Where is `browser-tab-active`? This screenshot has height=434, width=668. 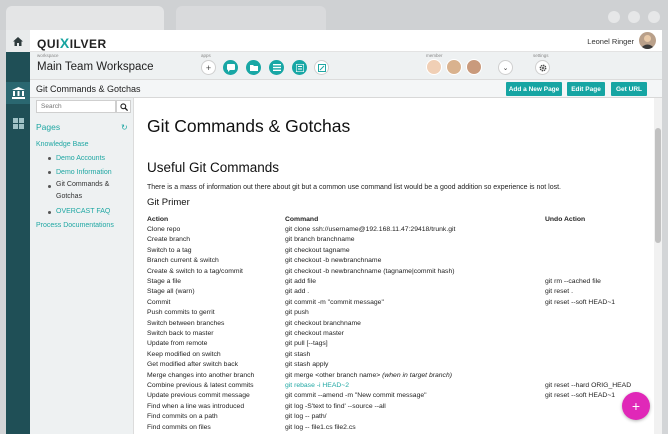 browser-tab-active is located at coordinates (85, 18).